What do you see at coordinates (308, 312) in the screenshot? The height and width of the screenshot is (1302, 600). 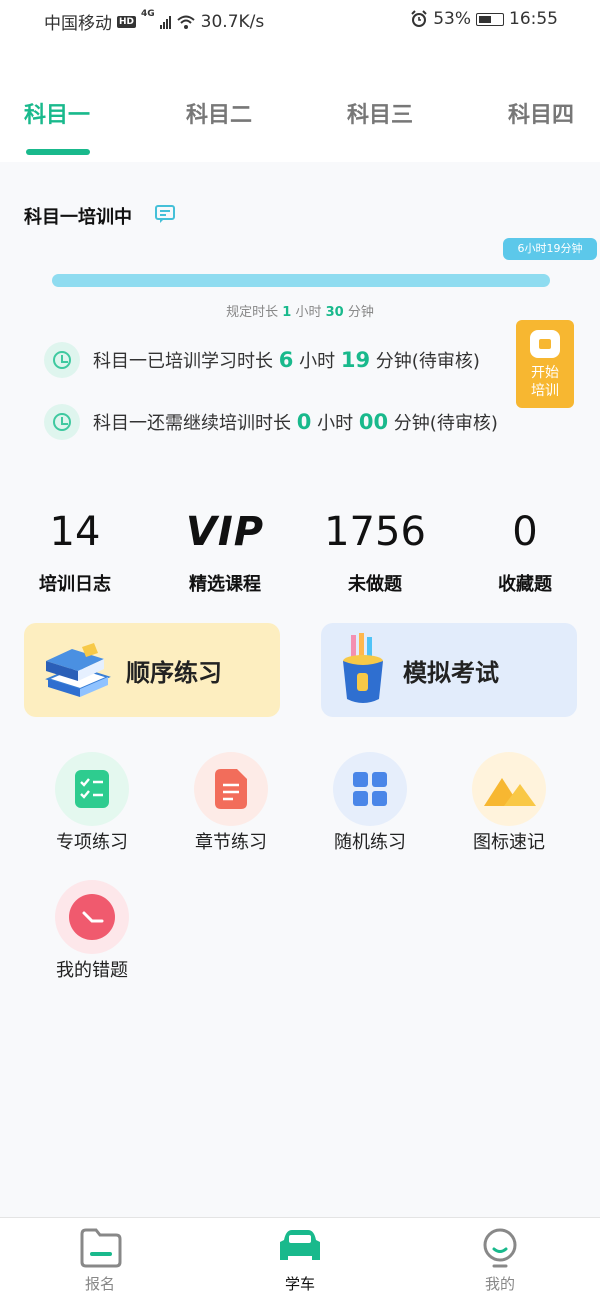 I see `required-hours-unit: 小时` at bounding box center [308, 312].